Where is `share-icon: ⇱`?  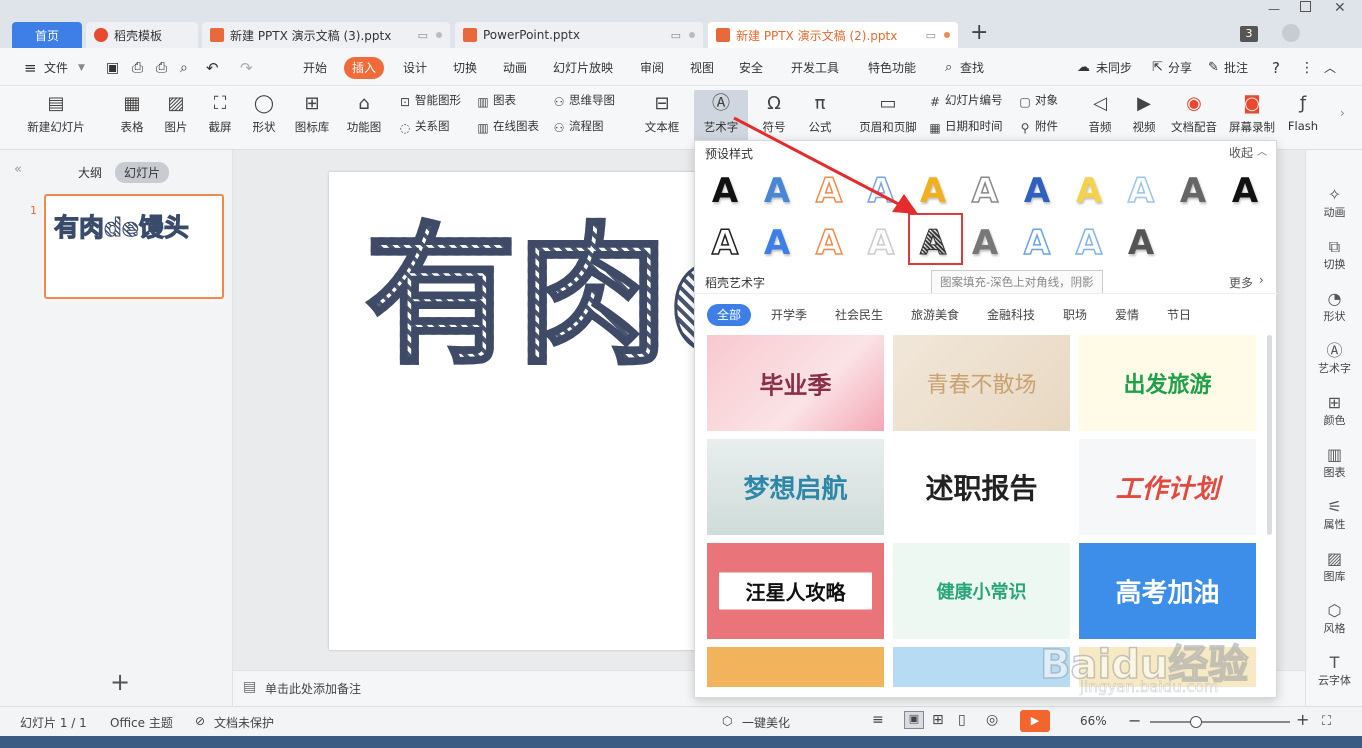 share-icon: ⇱ is located at coordinates (1157, 68).